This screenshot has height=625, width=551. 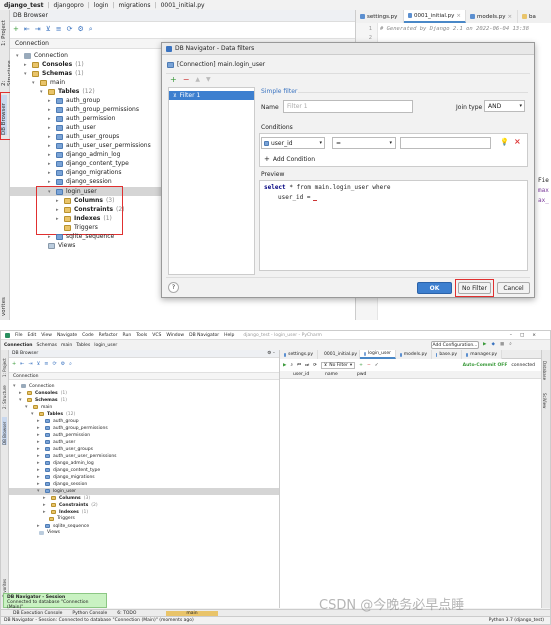 What do you see at coordinates (93, 109) in the screenshot?
I see `tree-table-item: ▸ auth_group_permissions` at bounding box center [93, 109].